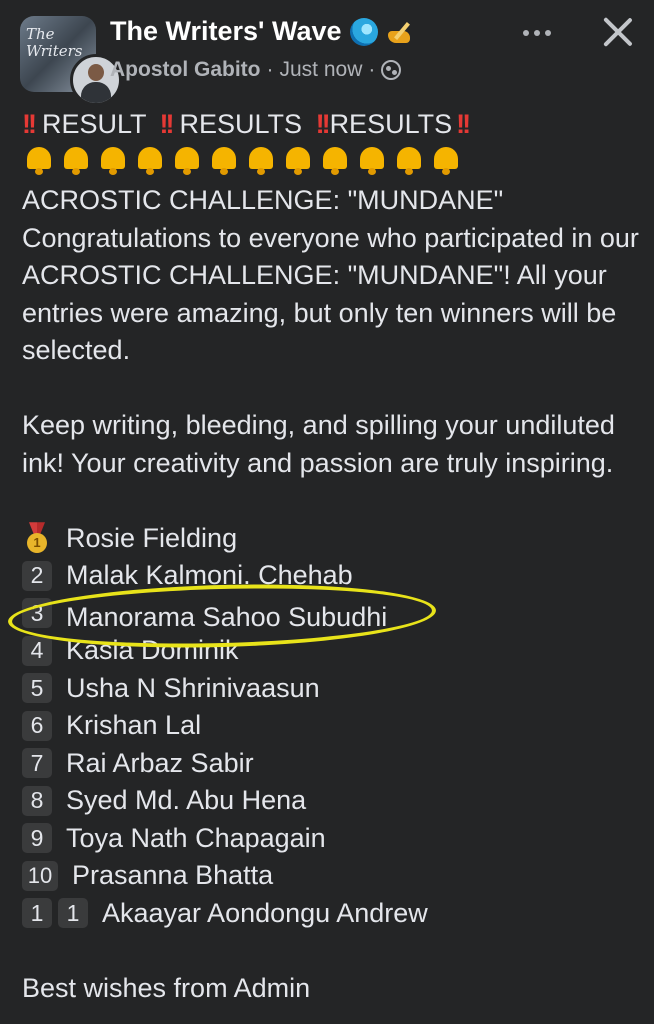 The width and height of the screenshot is (654, 1024). What do you see at coordinates (37, 688) in the screenshot?
I see `rank-keycap: 5` at bounding box center [37, 688].